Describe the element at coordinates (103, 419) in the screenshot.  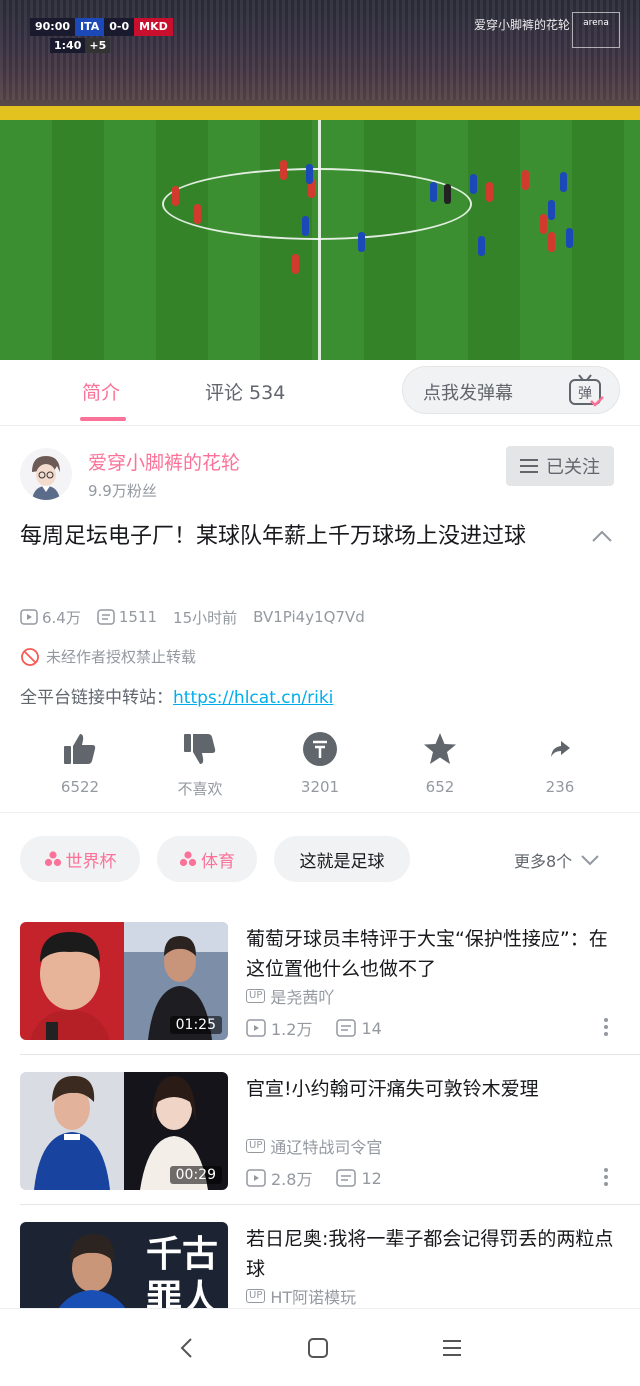
I see `tab-active-indicator` at that location.